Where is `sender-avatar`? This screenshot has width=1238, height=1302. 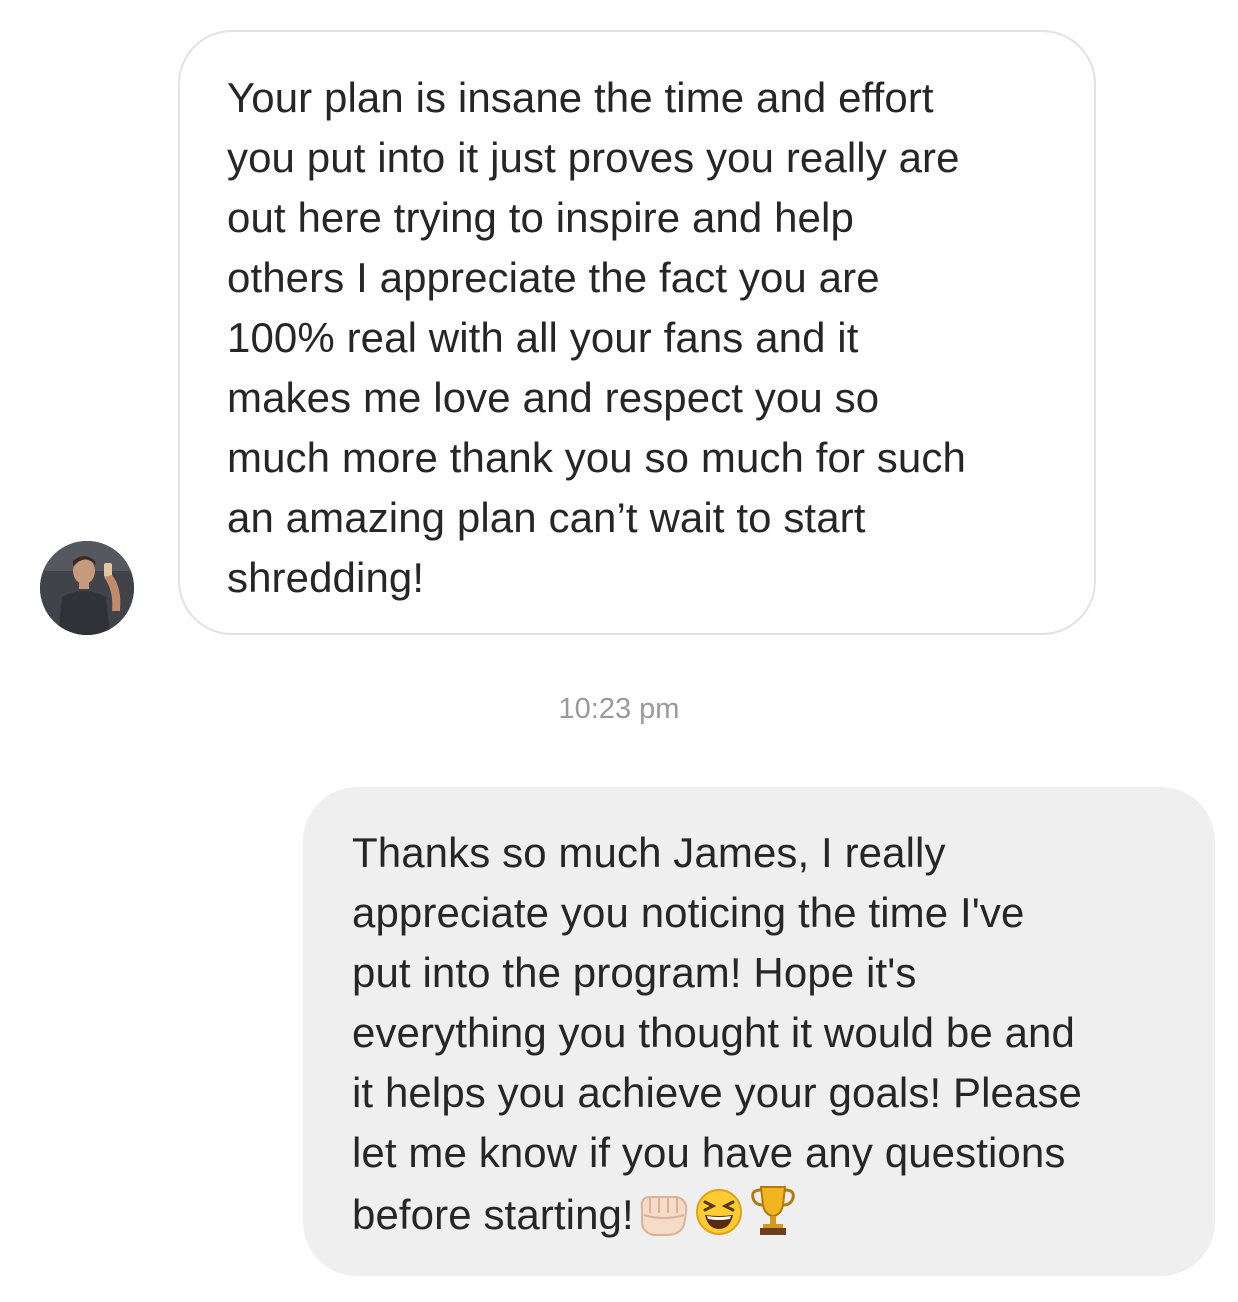 sender-avatar is located at coordinates (87, 588).